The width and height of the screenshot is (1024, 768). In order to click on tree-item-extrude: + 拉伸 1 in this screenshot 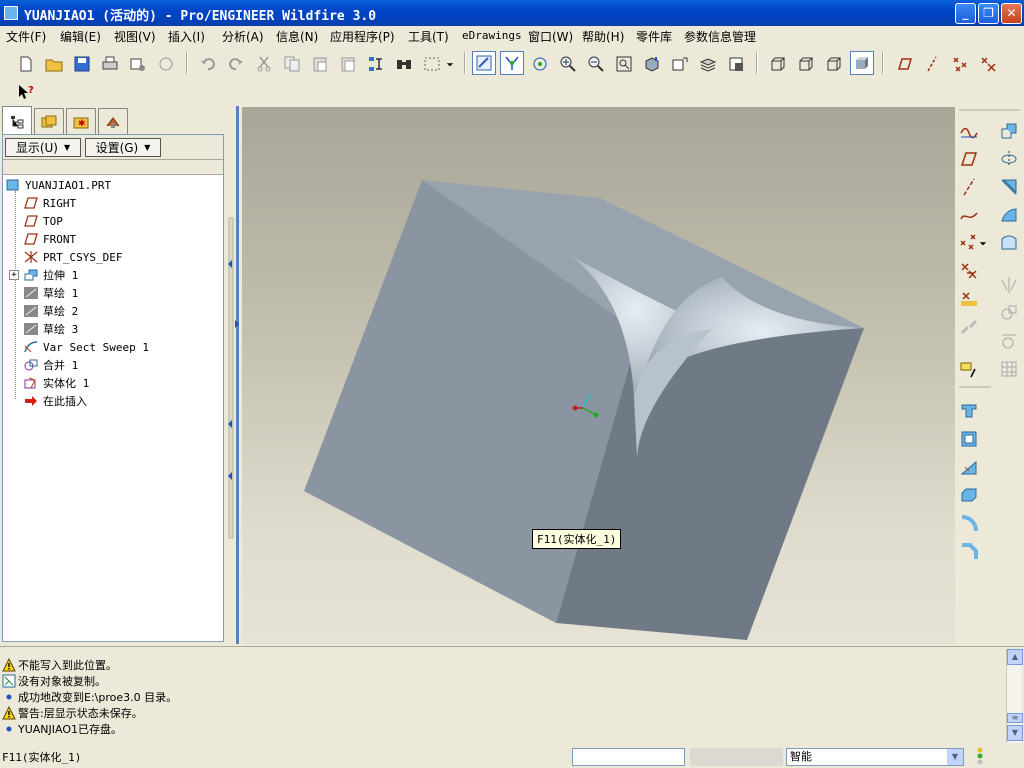, I will do `click(43, 275)`.